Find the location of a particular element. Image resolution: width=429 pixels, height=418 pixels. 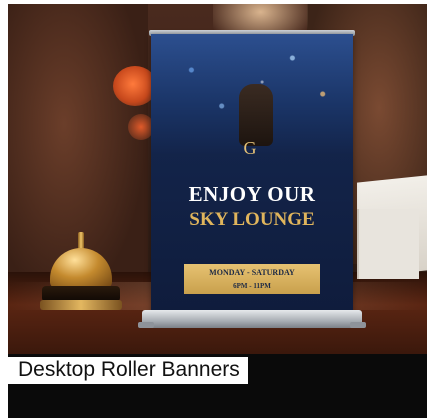

hours-time: 6PM - 11PM is located at coordinates (252, 286).